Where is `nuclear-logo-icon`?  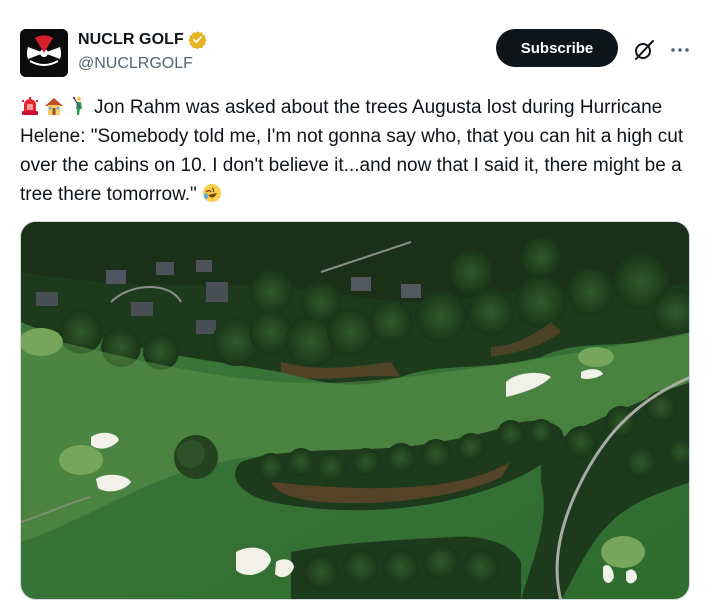 nuclear-logo-icon is located at coordinates (44, 53).